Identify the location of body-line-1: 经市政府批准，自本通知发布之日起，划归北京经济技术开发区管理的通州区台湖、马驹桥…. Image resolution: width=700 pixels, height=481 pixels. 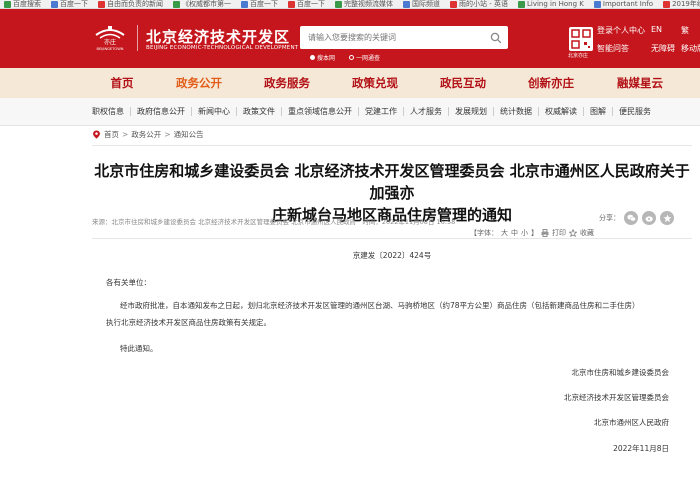
(380, 305).